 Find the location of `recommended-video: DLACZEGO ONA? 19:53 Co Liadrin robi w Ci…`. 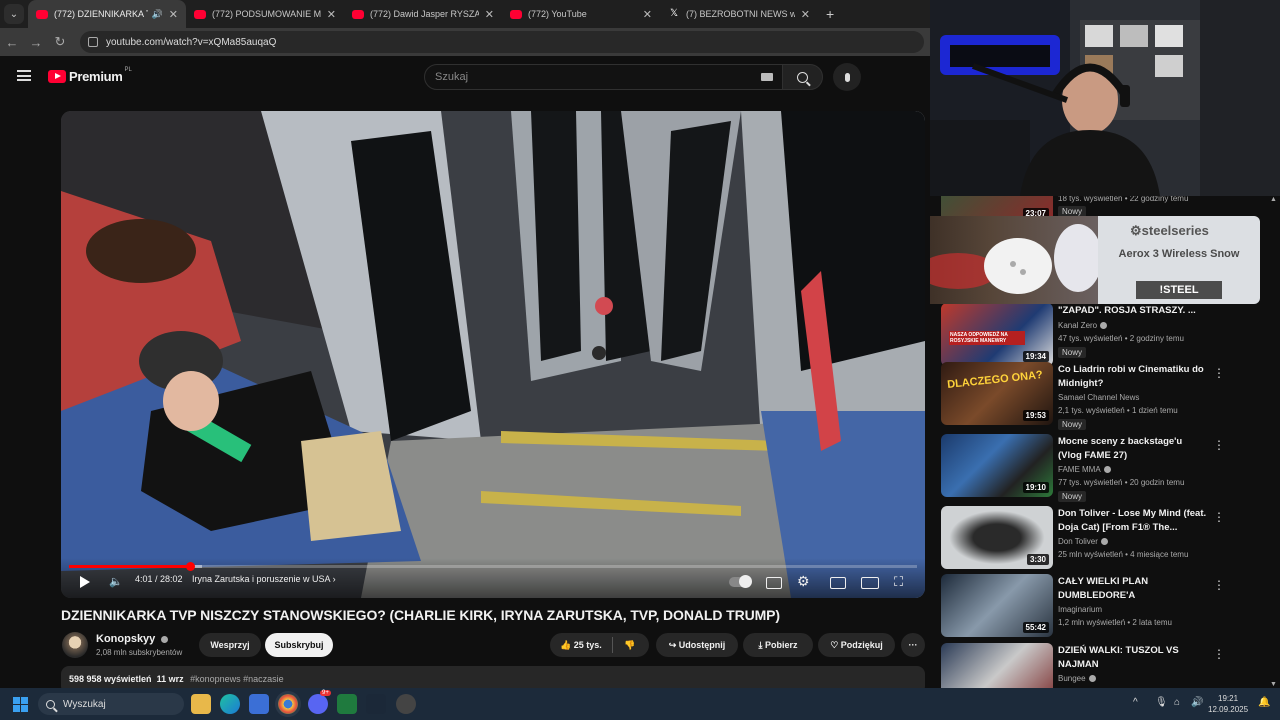

recommended-video: DLACZEGO ONA? 19:53 Co Liadrin robi w Ci… is located at coordinates (1106, 396).